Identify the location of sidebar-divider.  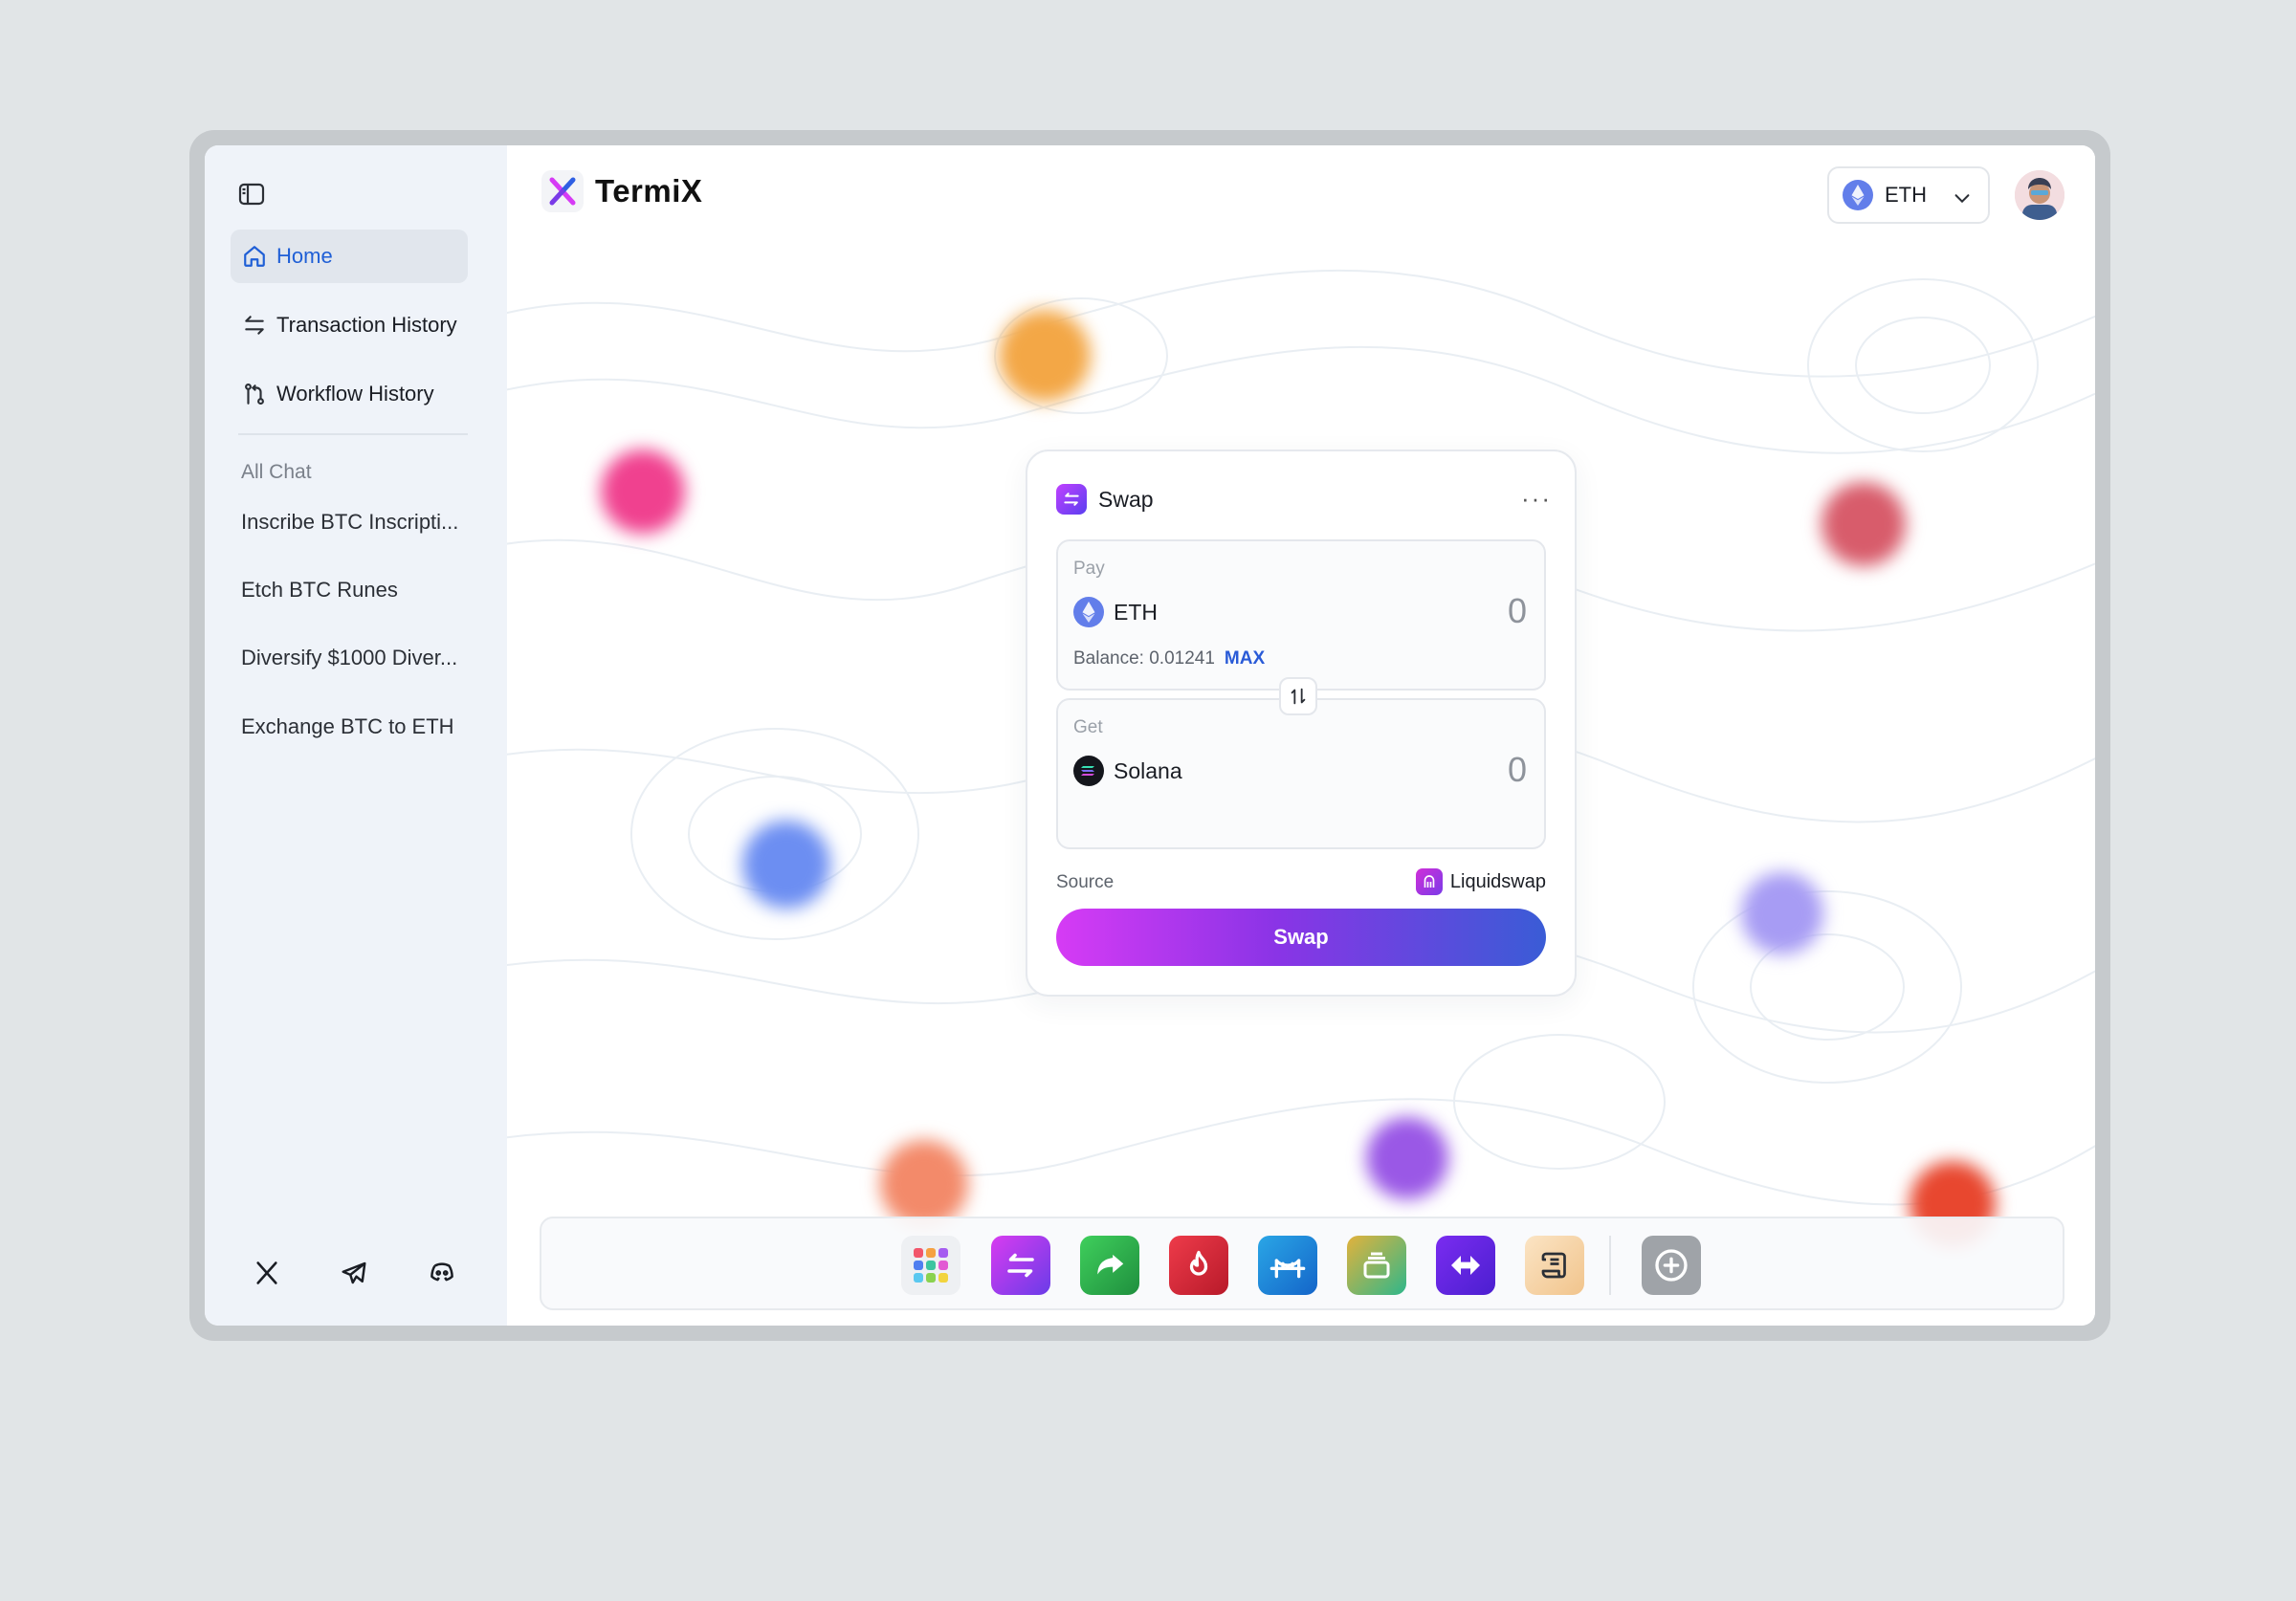
(353, 434).